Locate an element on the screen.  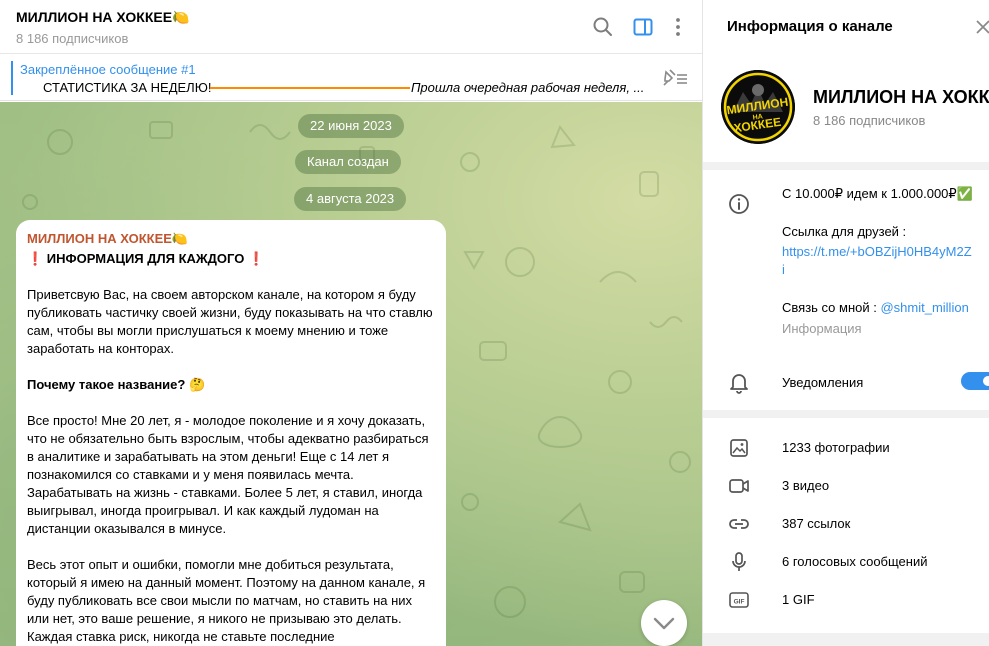
friends-invite-link-tail: i is located at coordinates (783, 270).